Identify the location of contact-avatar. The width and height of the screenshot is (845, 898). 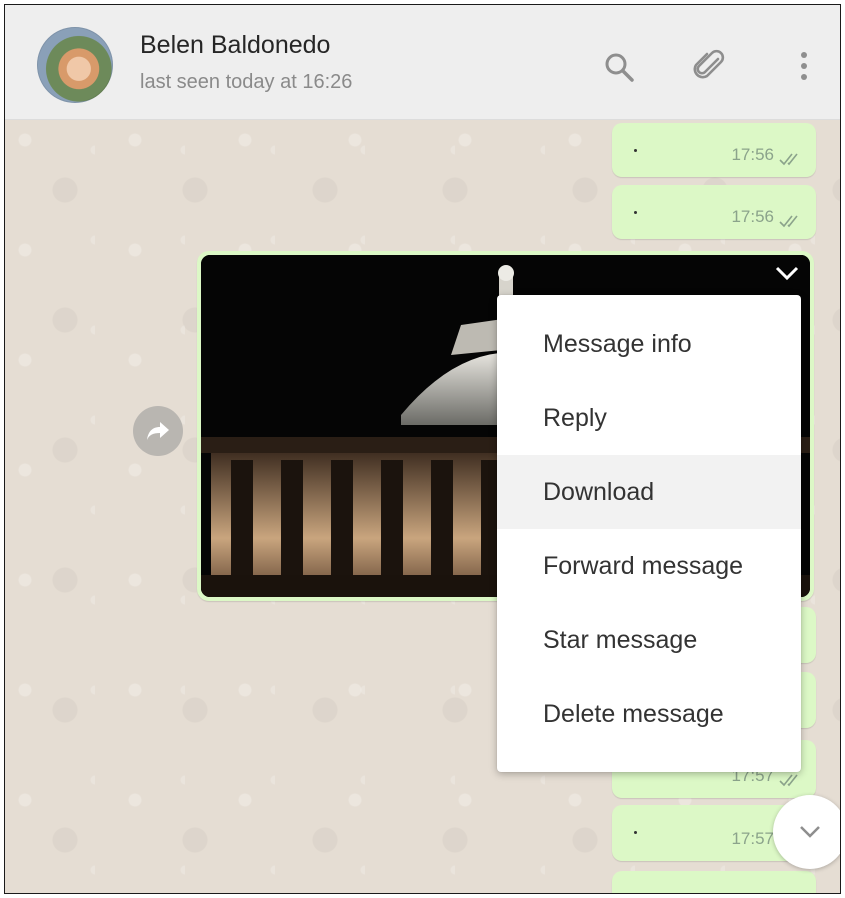
(75, 65).